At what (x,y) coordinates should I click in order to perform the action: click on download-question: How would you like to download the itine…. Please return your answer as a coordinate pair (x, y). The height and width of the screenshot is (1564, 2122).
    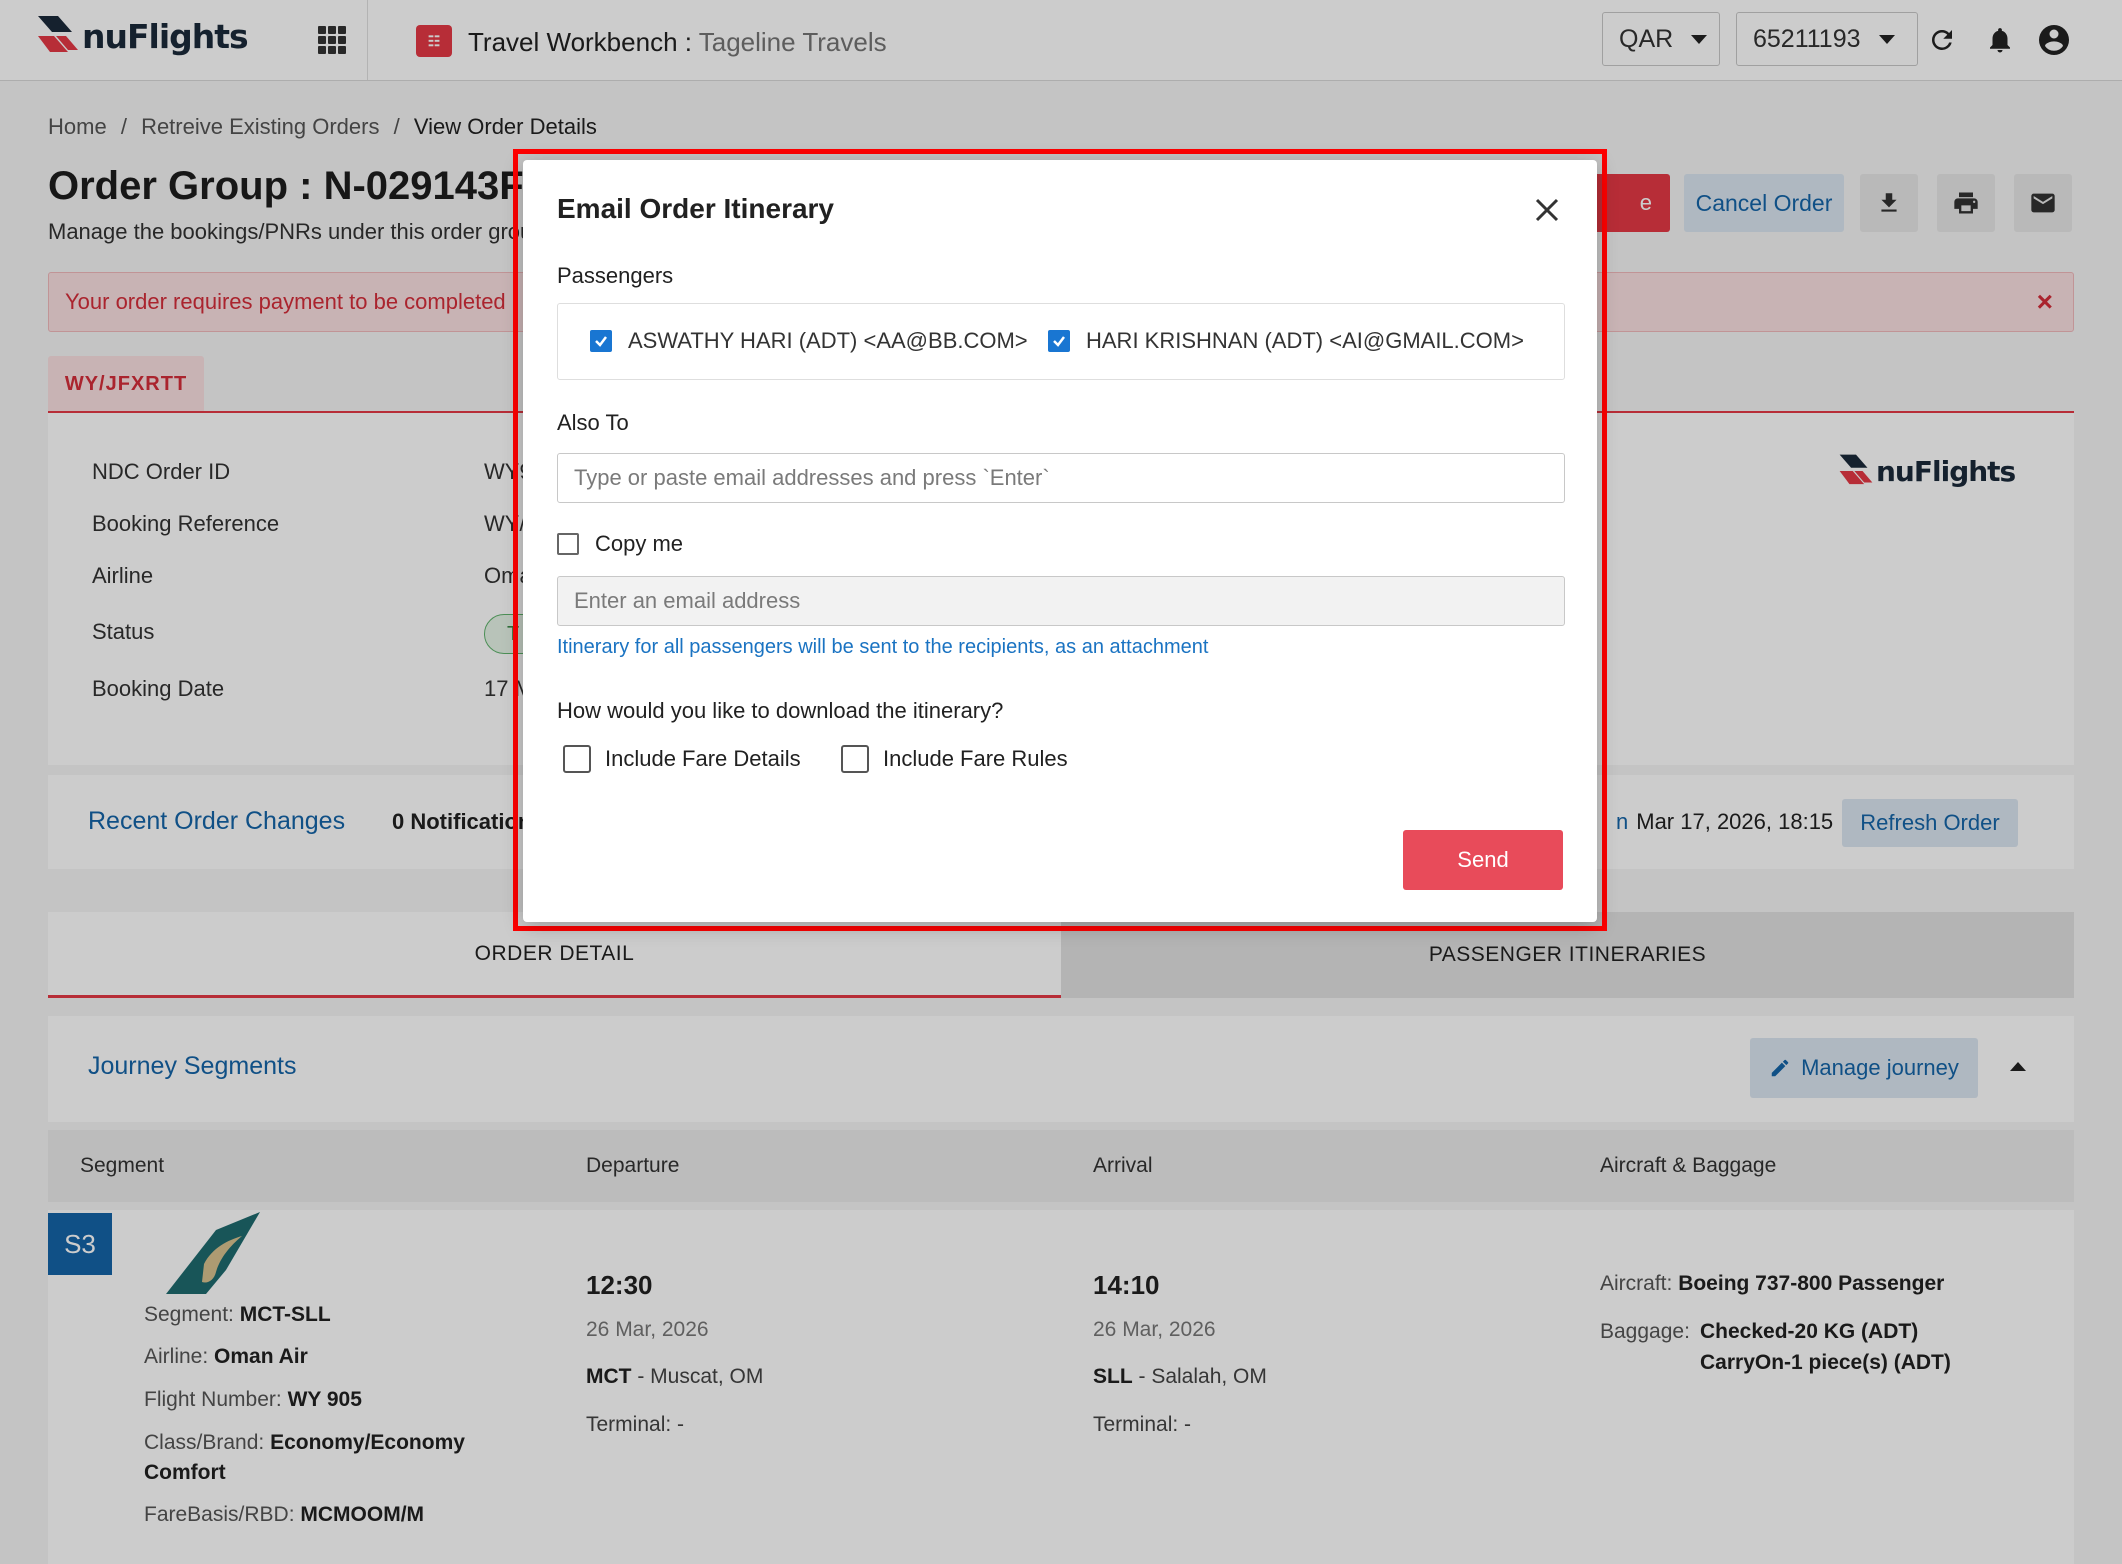
    Looking at the image, I should click on (780, 710).